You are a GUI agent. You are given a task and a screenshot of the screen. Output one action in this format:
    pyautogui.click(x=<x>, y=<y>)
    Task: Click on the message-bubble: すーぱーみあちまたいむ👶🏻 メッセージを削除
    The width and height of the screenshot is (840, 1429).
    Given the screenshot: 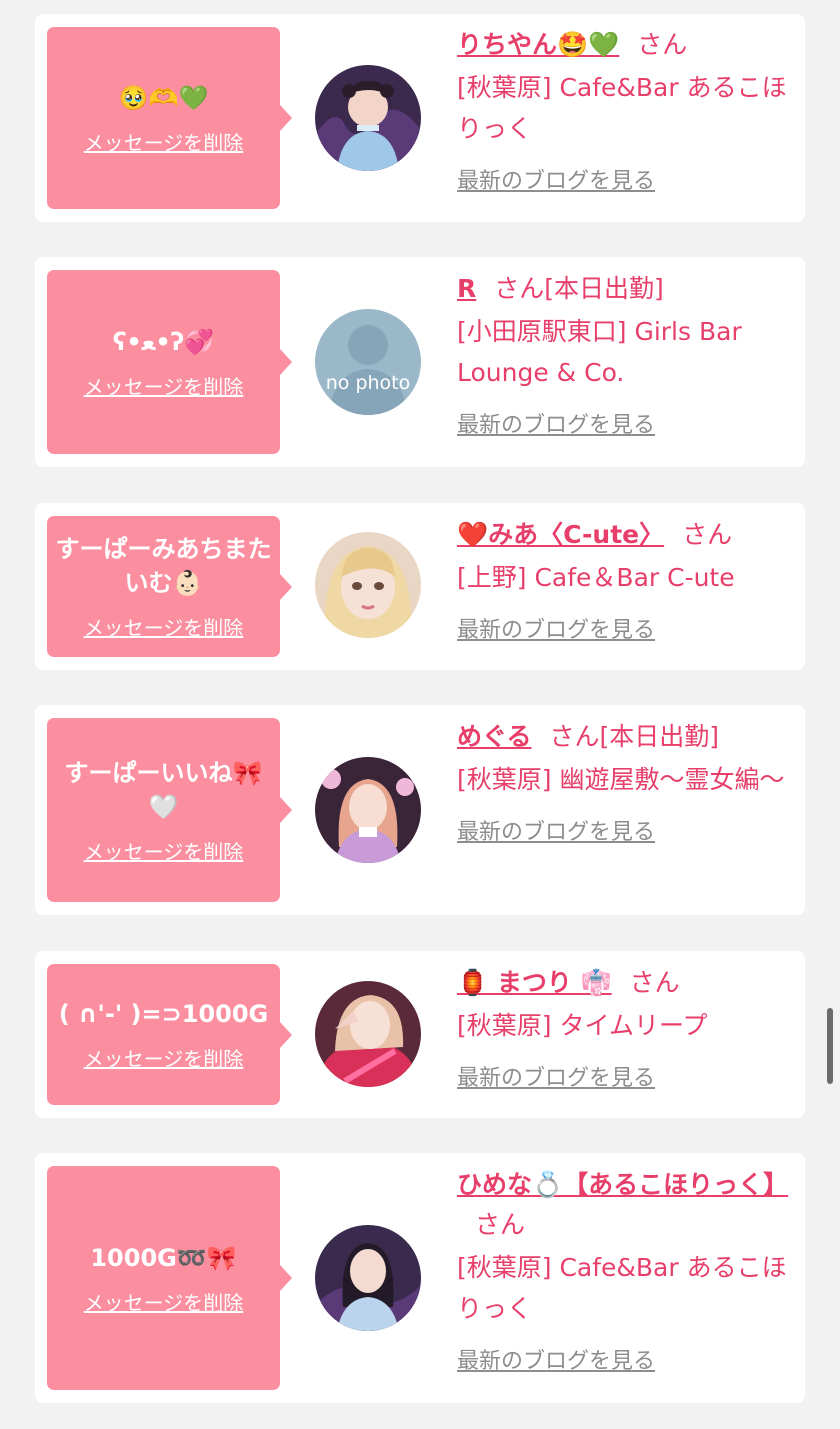 What is the action you would take?
    pyautogui.click(x=169, y=586)
    